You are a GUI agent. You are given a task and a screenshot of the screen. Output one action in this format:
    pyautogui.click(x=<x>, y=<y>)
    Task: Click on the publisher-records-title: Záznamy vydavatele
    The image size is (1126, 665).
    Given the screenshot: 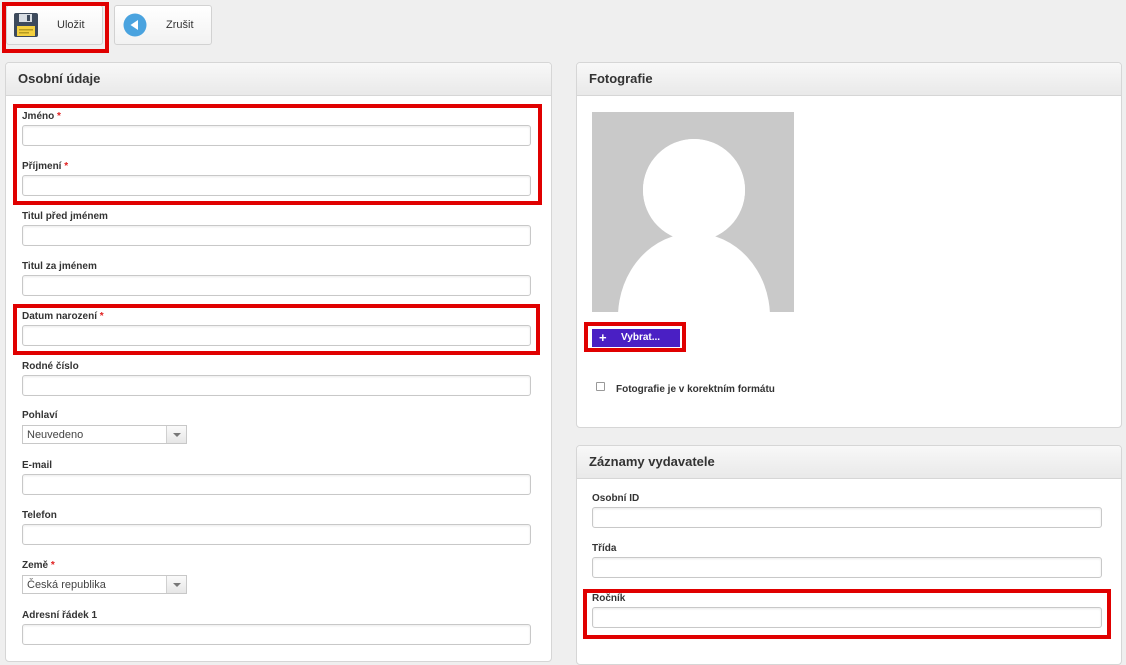 What is the action you would take?
    pyautogui.click(x=652, y=461)
    